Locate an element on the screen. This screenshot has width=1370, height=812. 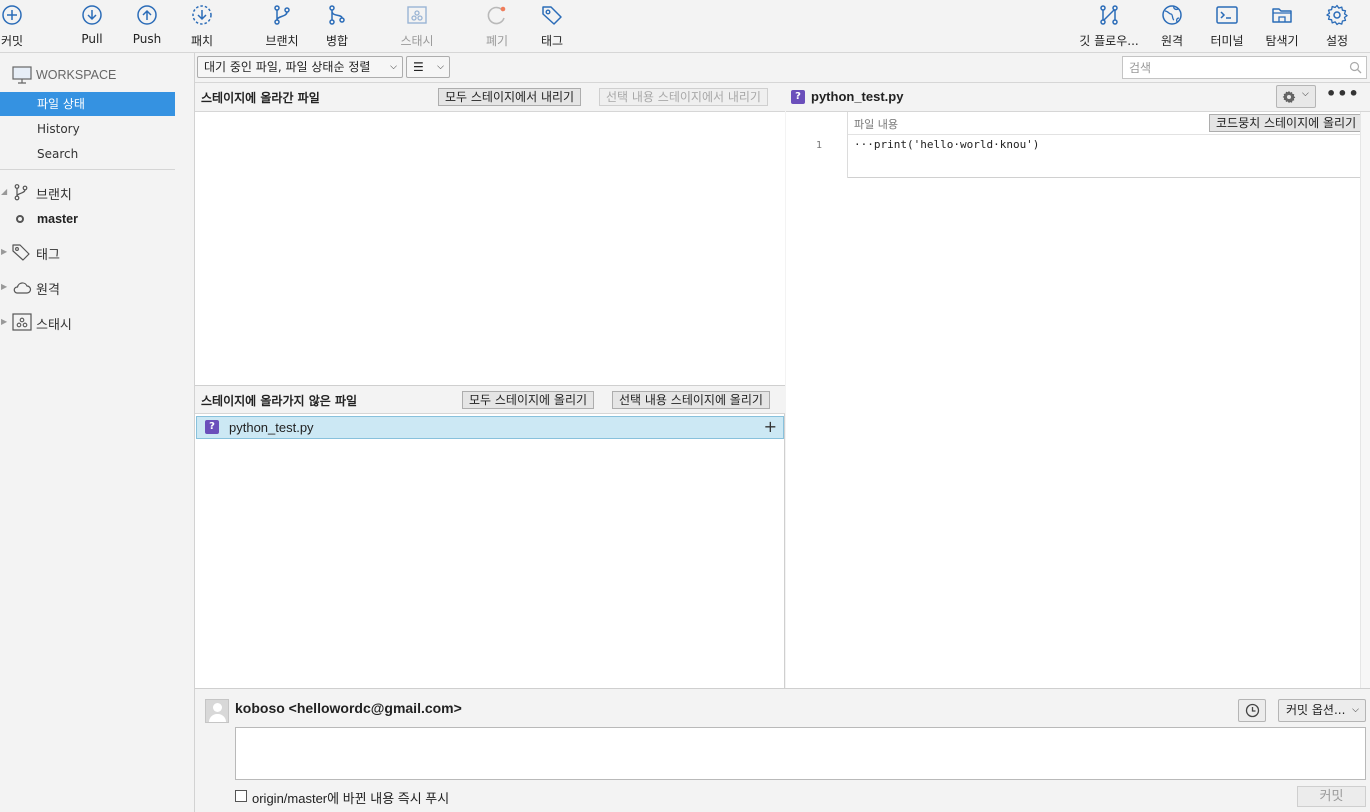
commit-message-input is located at coordinates (800, 753).